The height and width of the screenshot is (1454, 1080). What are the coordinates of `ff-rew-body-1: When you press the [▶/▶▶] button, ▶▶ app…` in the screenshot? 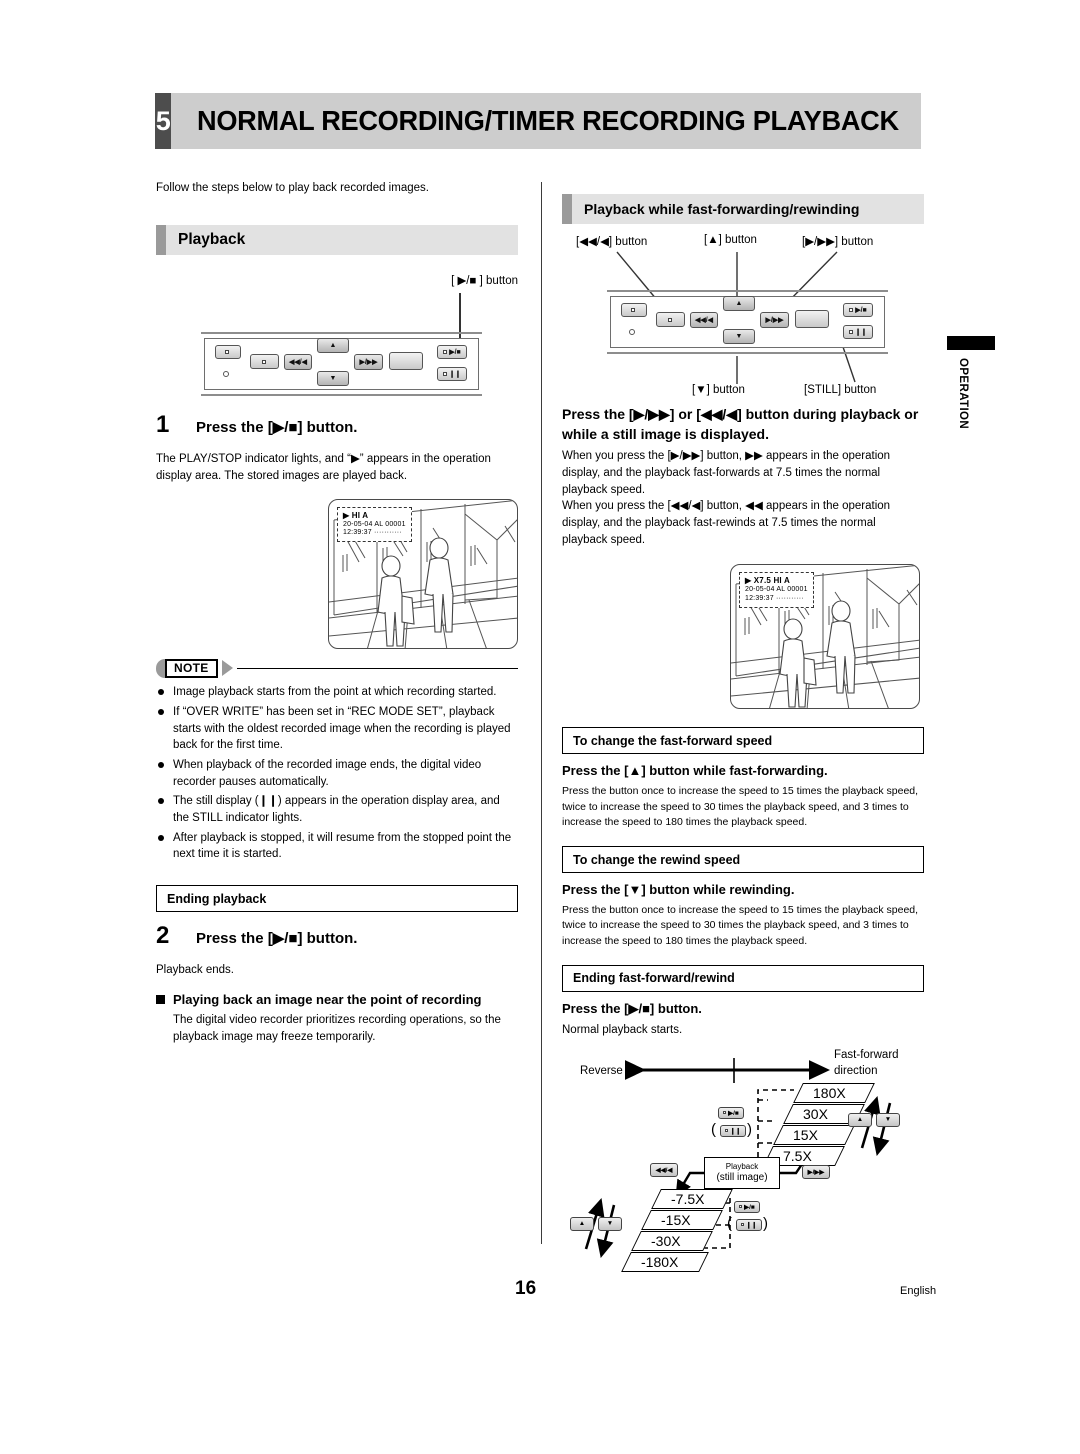 It's located at (726, 473).